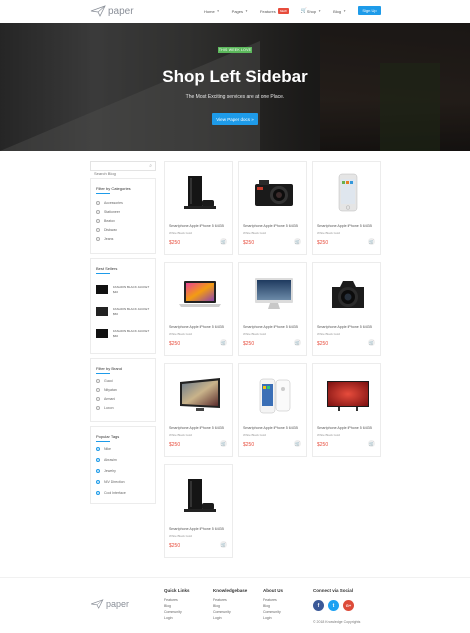 This screenshot has height=633, width=470. Describe the element at coordinates (311, 11) in the screenshot. I see `nav-shop: 🛒 Shop ▼` at that location.